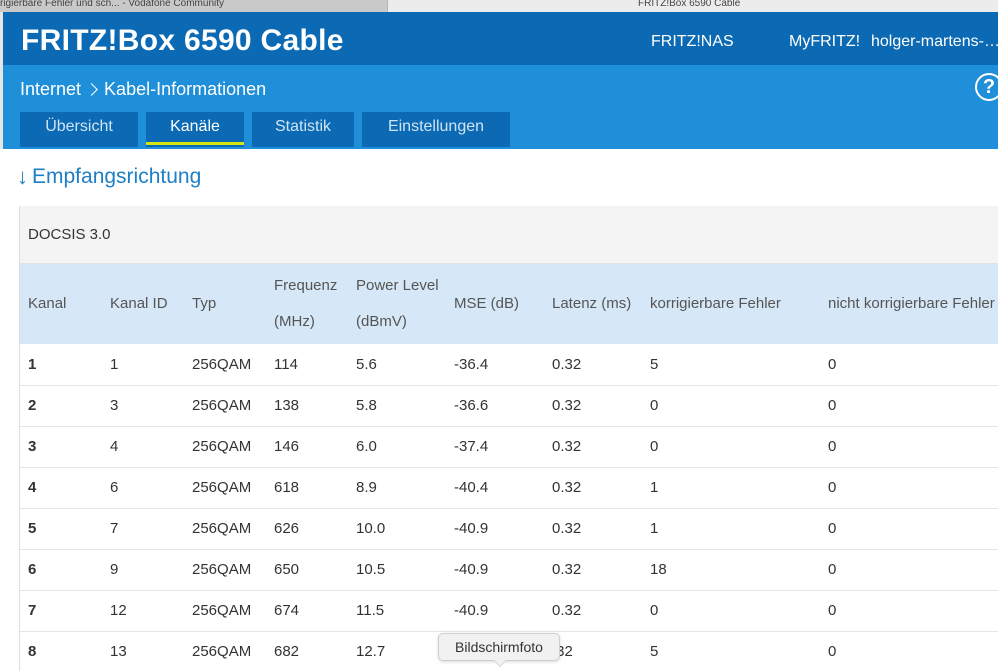  I want to click on table-cell: -40.4, so click(471, 487).